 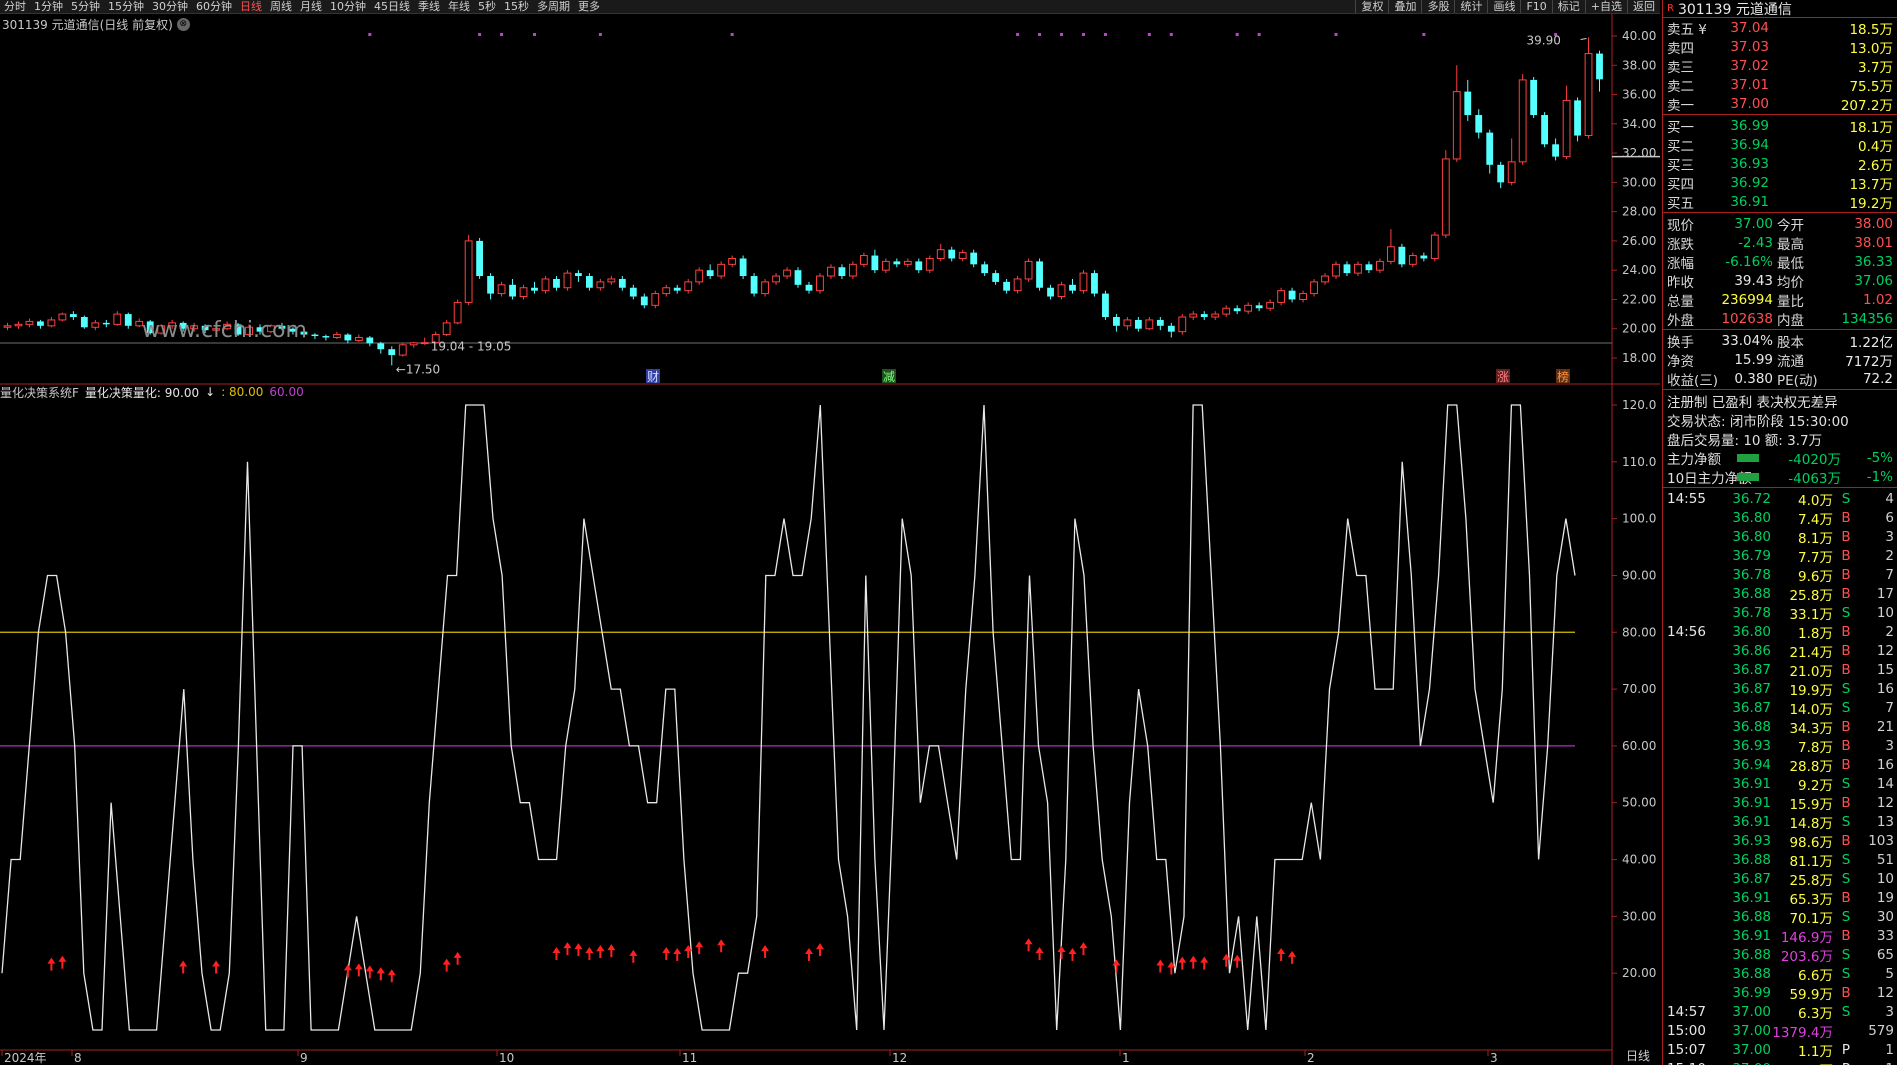 I want to click on tick-row: 36.87 25.8万 S 10, so click(x=1780, y=879).